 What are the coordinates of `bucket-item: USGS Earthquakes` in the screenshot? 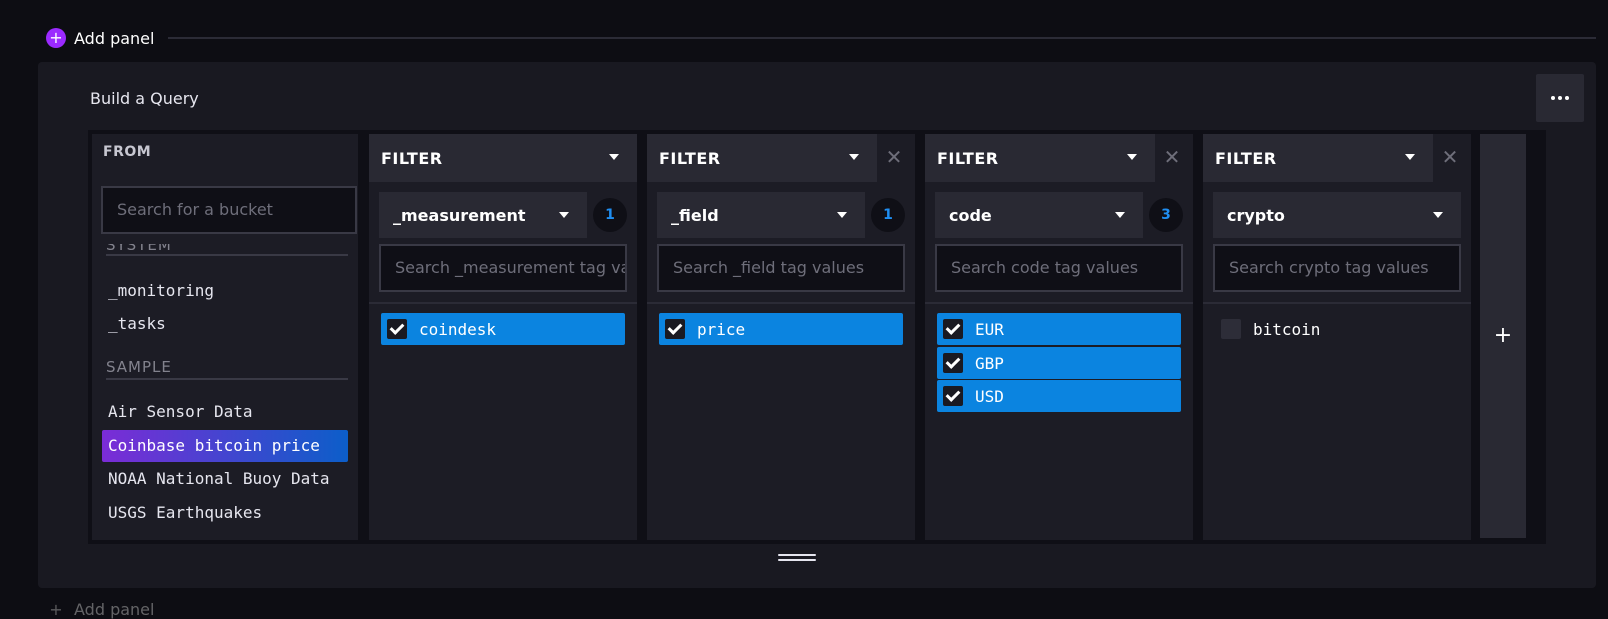 It's located at (228, 513).